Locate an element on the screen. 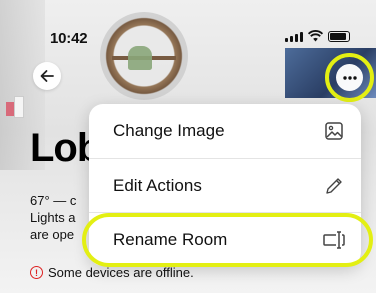 The image size is (376, 293). menu-item-label: Change Image is located at coordinates (169, 130).